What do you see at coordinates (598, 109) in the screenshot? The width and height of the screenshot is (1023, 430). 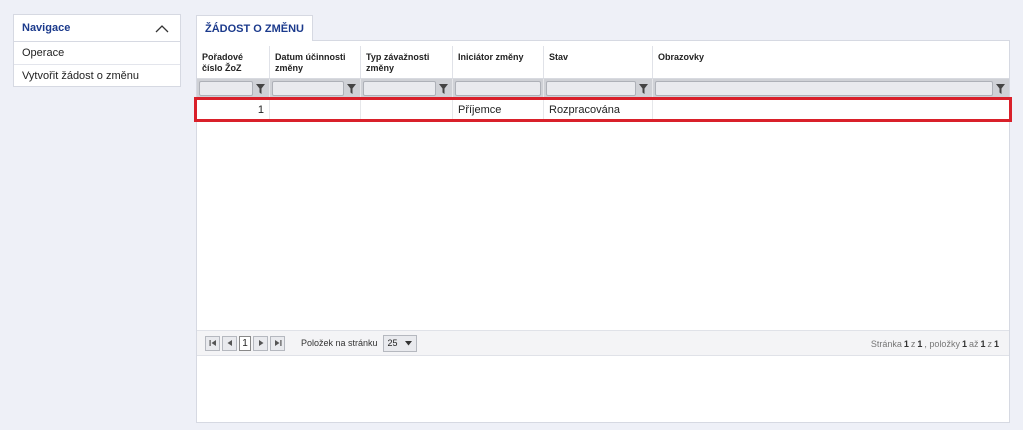 I see `cell-status: Rozpracována` at bounding box center [598, 109].